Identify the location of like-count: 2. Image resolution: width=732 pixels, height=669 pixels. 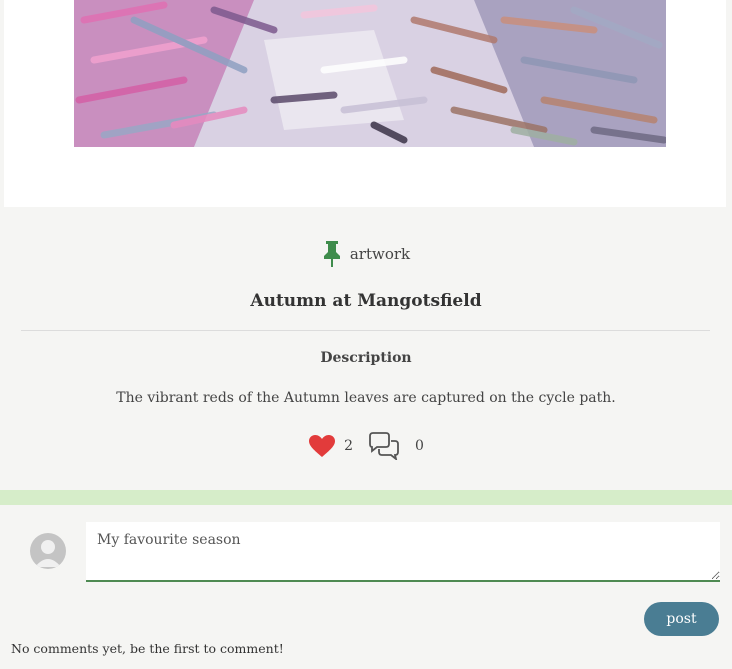
(348, 446).